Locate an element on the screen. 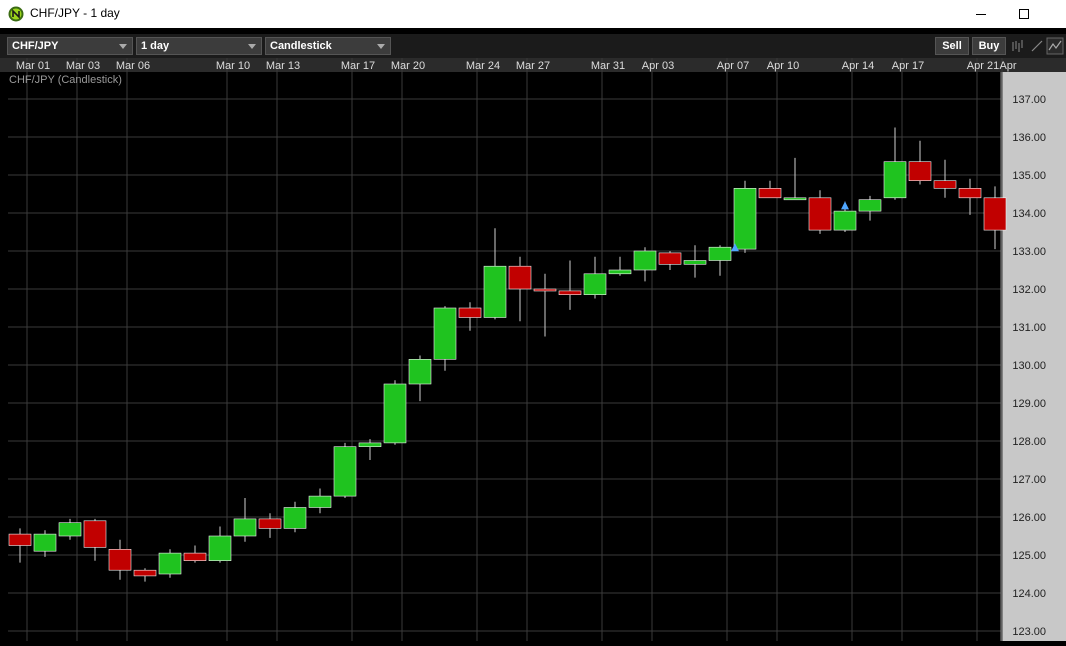  x-tick-label: Apr 21 is located at coordinates (983, 66).